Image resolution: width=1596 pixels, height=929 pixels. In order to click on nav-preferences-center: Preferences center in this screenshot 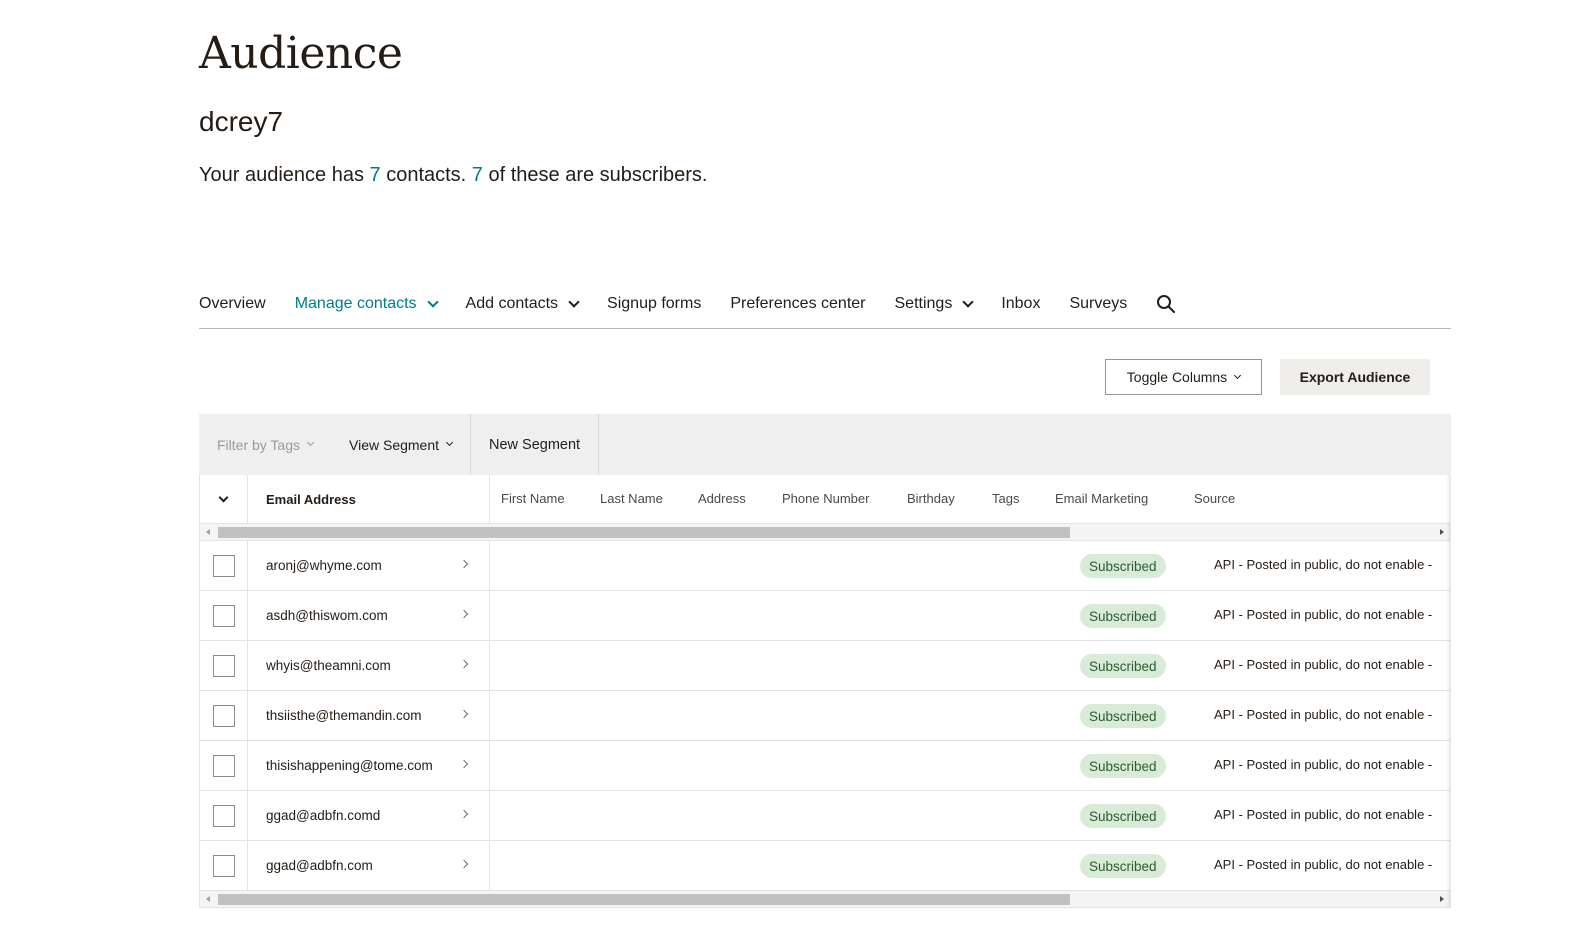, I will do `click(797, 304)`.